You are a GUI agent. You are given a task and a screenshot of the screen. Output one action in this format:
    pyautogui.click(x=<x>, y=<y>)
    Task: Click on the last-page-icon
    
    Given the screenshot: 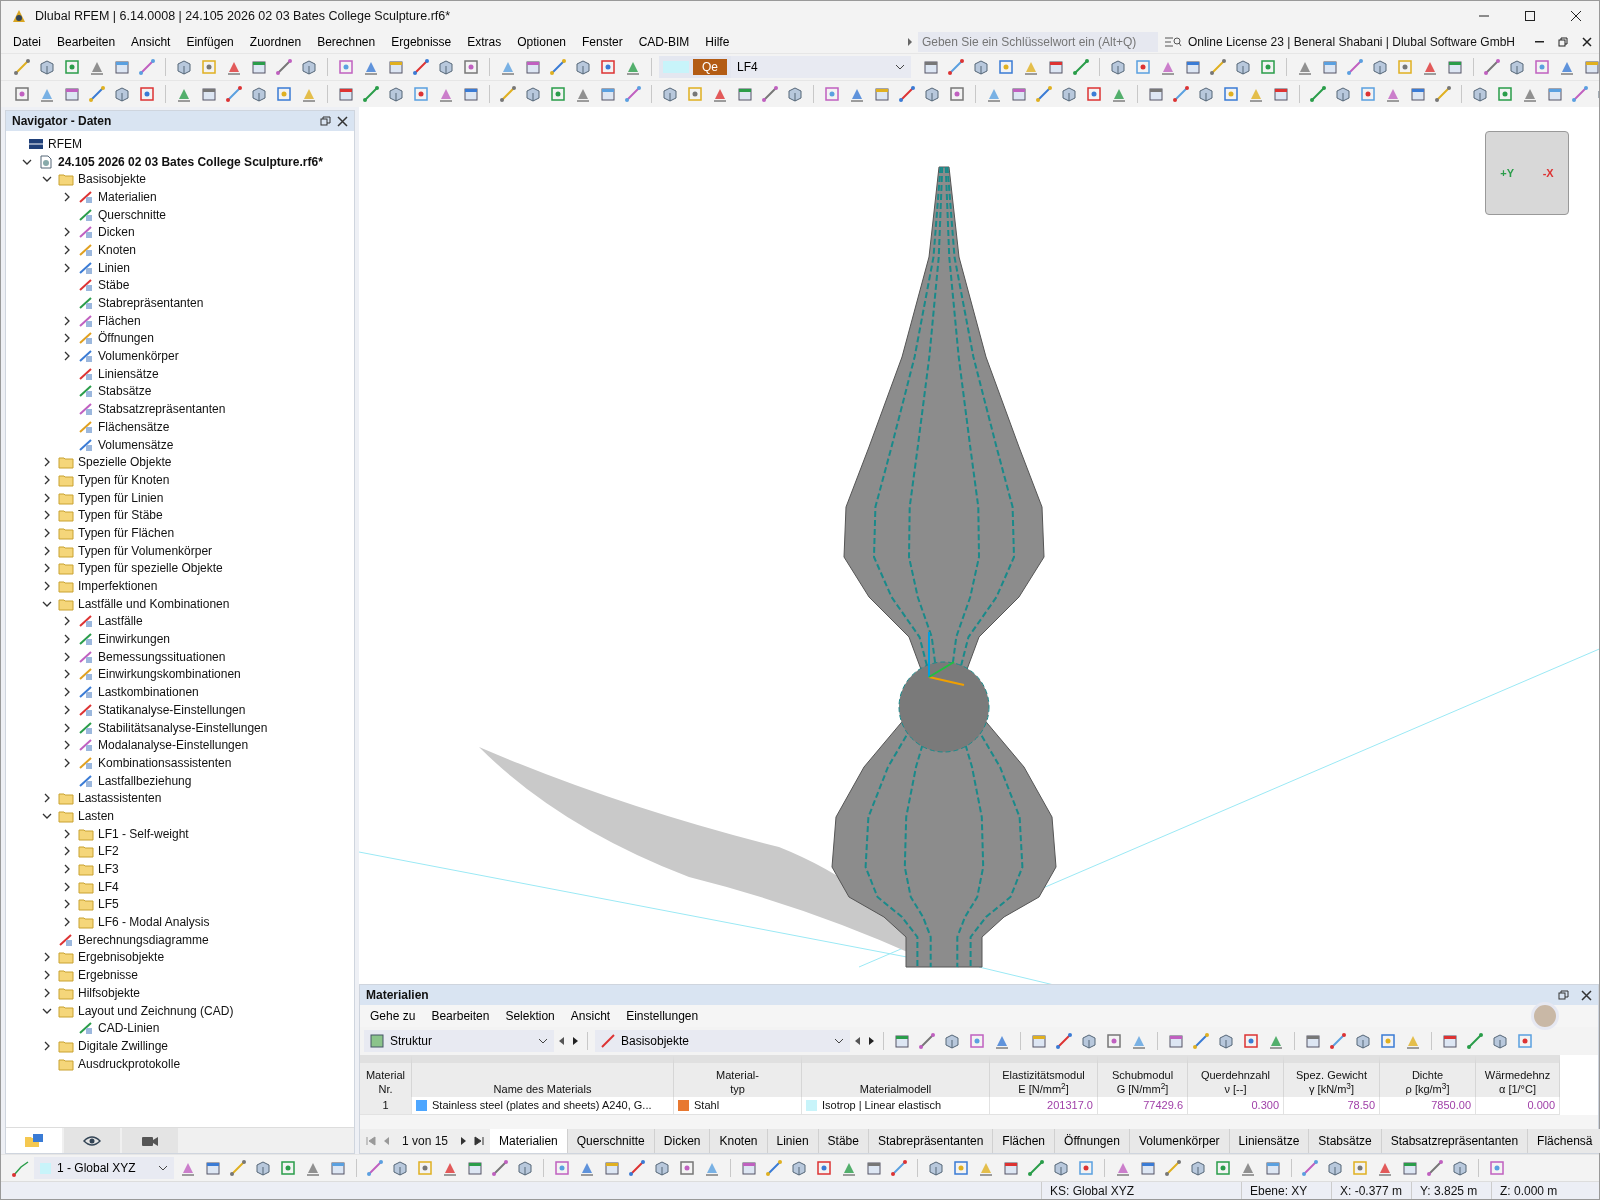 What is the action you would take?
    pyautogui.click(x=479, y=1141)
    